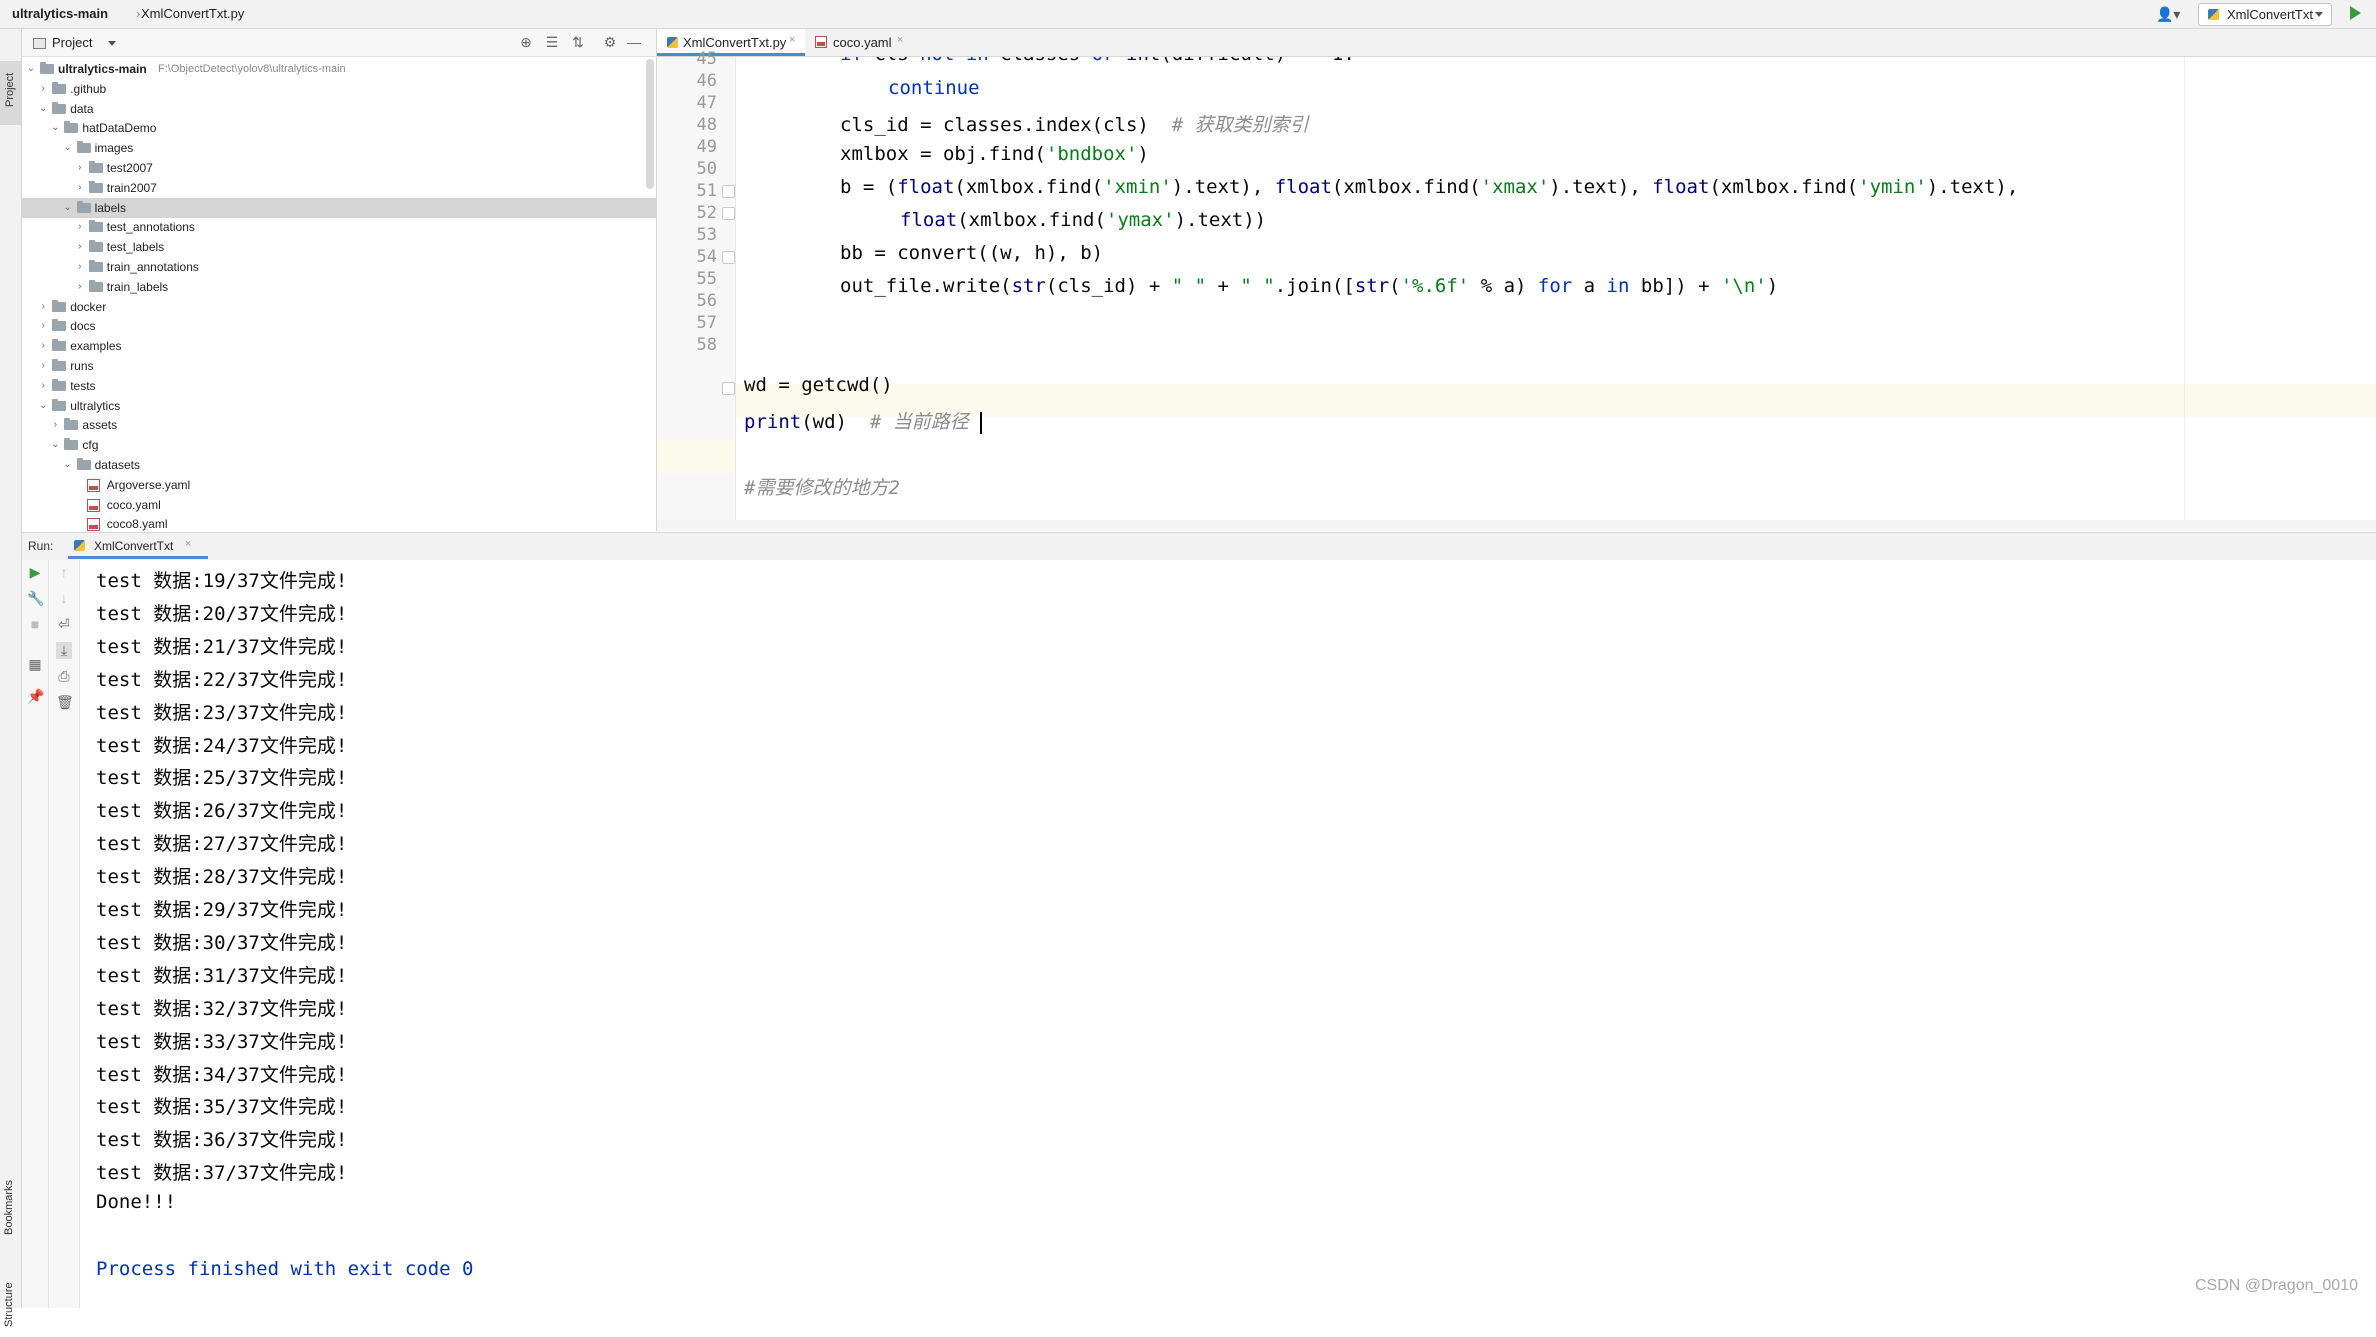 The width and height of the screenshot is (2376, 1337). Describe the element at coordinates (339, 128) in the screenshot. I see `tree-item: ⌄ hatDataDemo` at that location.